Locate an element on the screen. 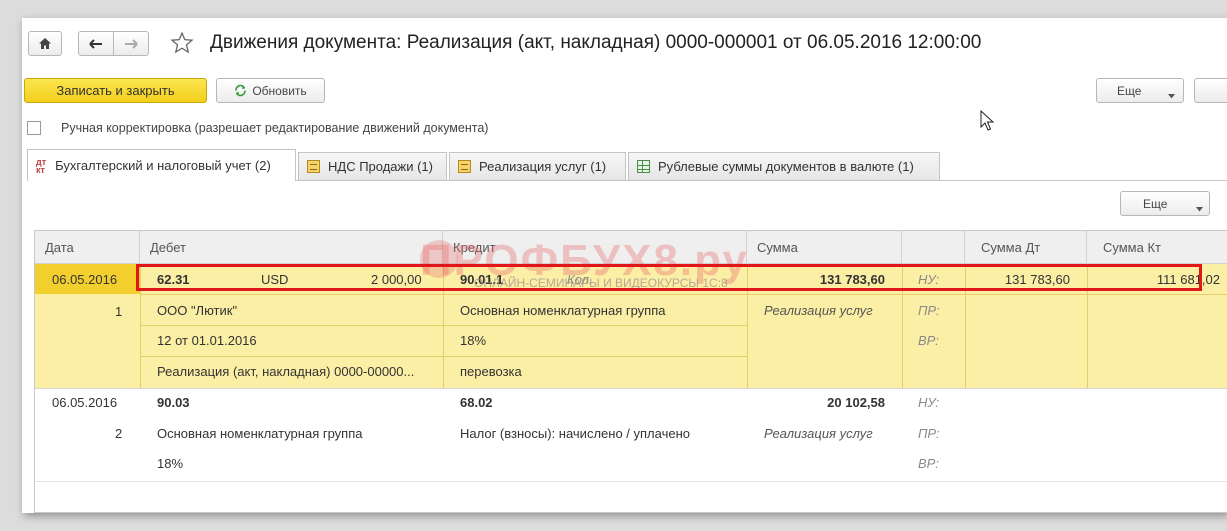  row1-label-vr: ВР: is located at coordinates (928, 340).